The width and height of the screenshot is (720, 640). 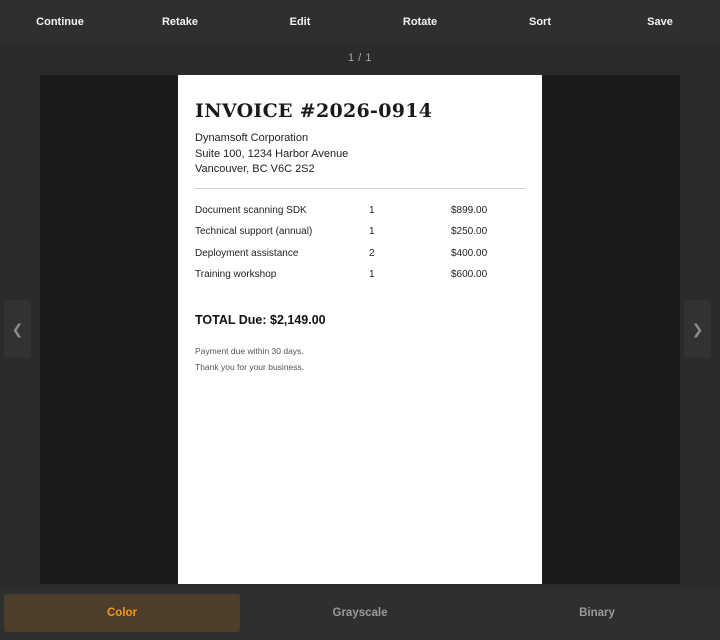 I want to click on edit-button: Edit, so click(x=300, y=22).